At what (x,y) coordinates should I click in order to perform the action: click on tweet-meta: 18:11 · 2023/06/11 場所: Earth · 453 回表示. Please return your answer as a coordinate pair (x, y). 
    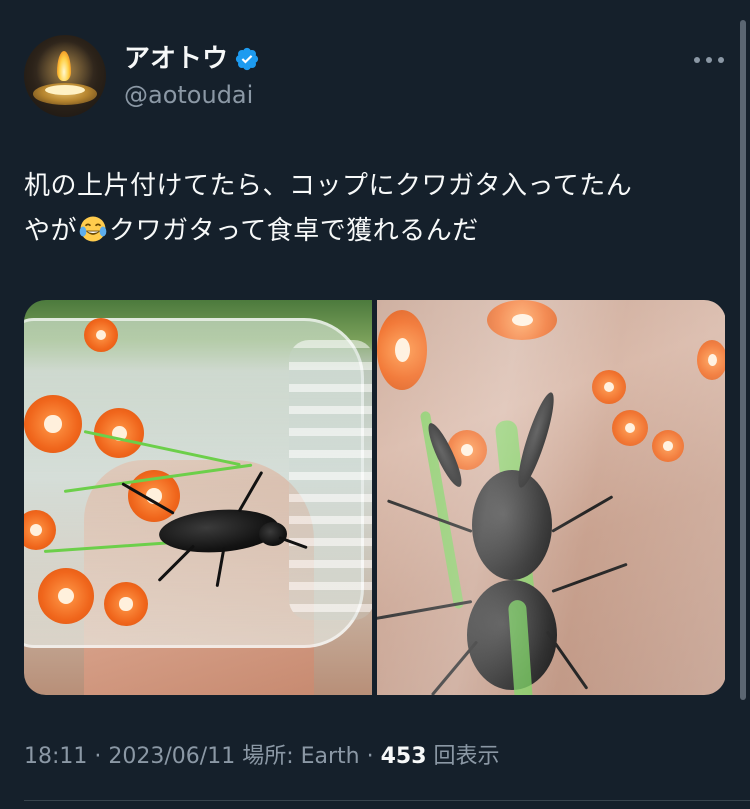
    Looking at the image, I should click on (262, 757).